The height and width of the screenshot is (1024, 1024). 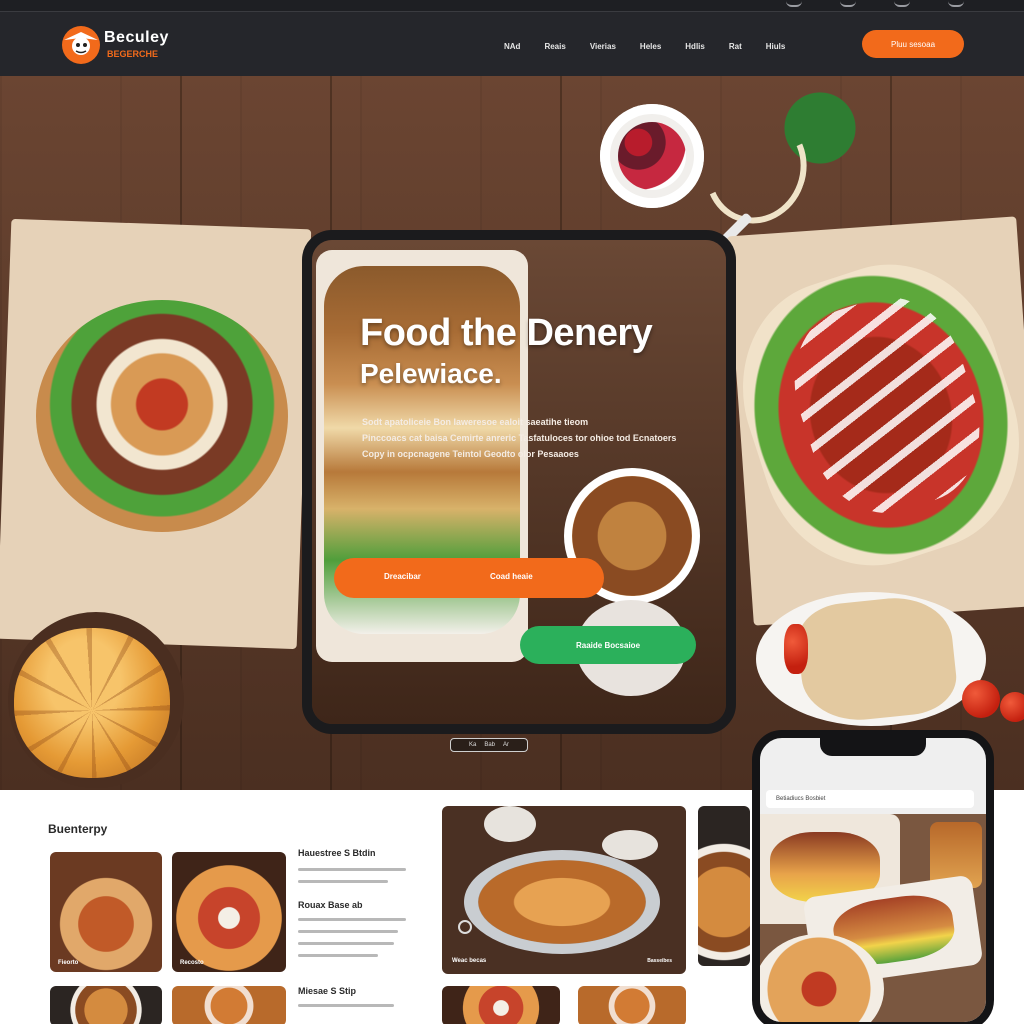 I want to click on berry-bowl-image, so click(x=652, y=156).